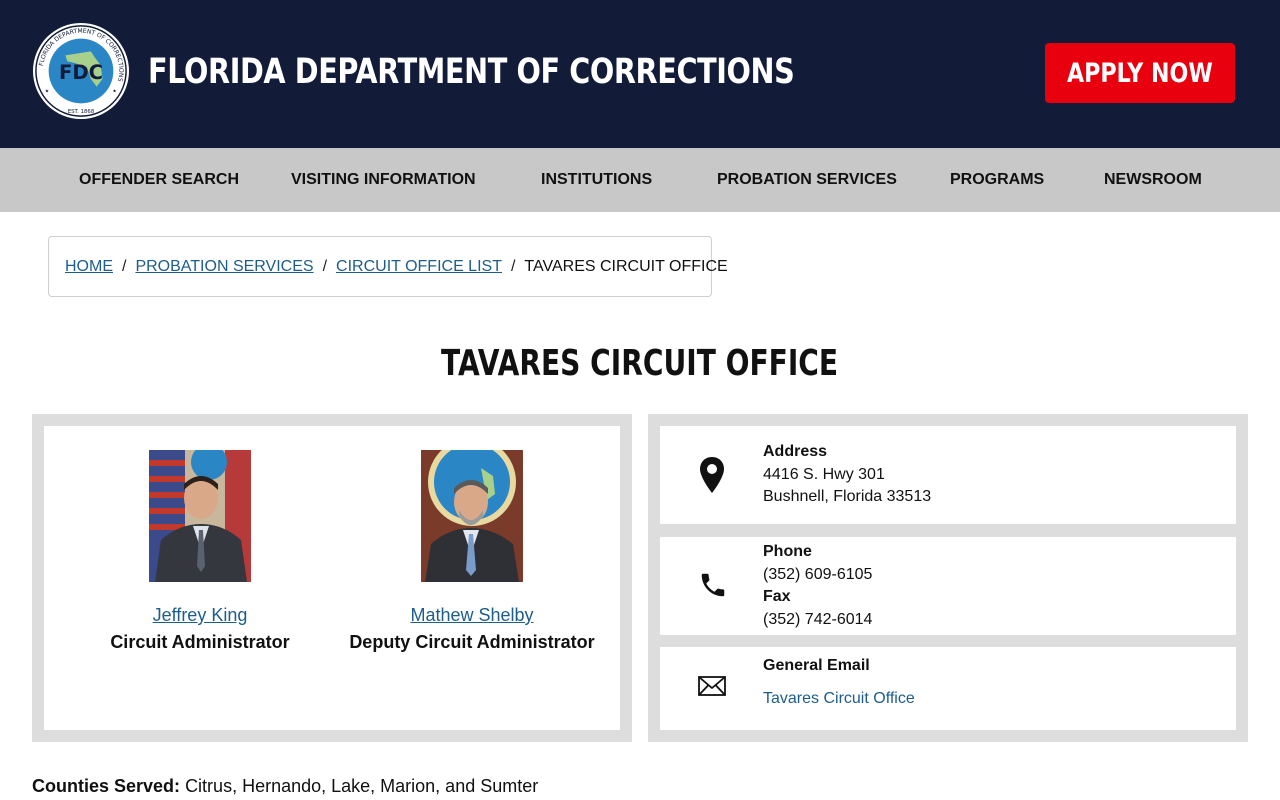 Image resolution: width=1280 pixels, height=800 pixels. Describe the element at coordinates (818, 619) in the screenshot. I see `fax-number: (352) 742-6014` at that location.